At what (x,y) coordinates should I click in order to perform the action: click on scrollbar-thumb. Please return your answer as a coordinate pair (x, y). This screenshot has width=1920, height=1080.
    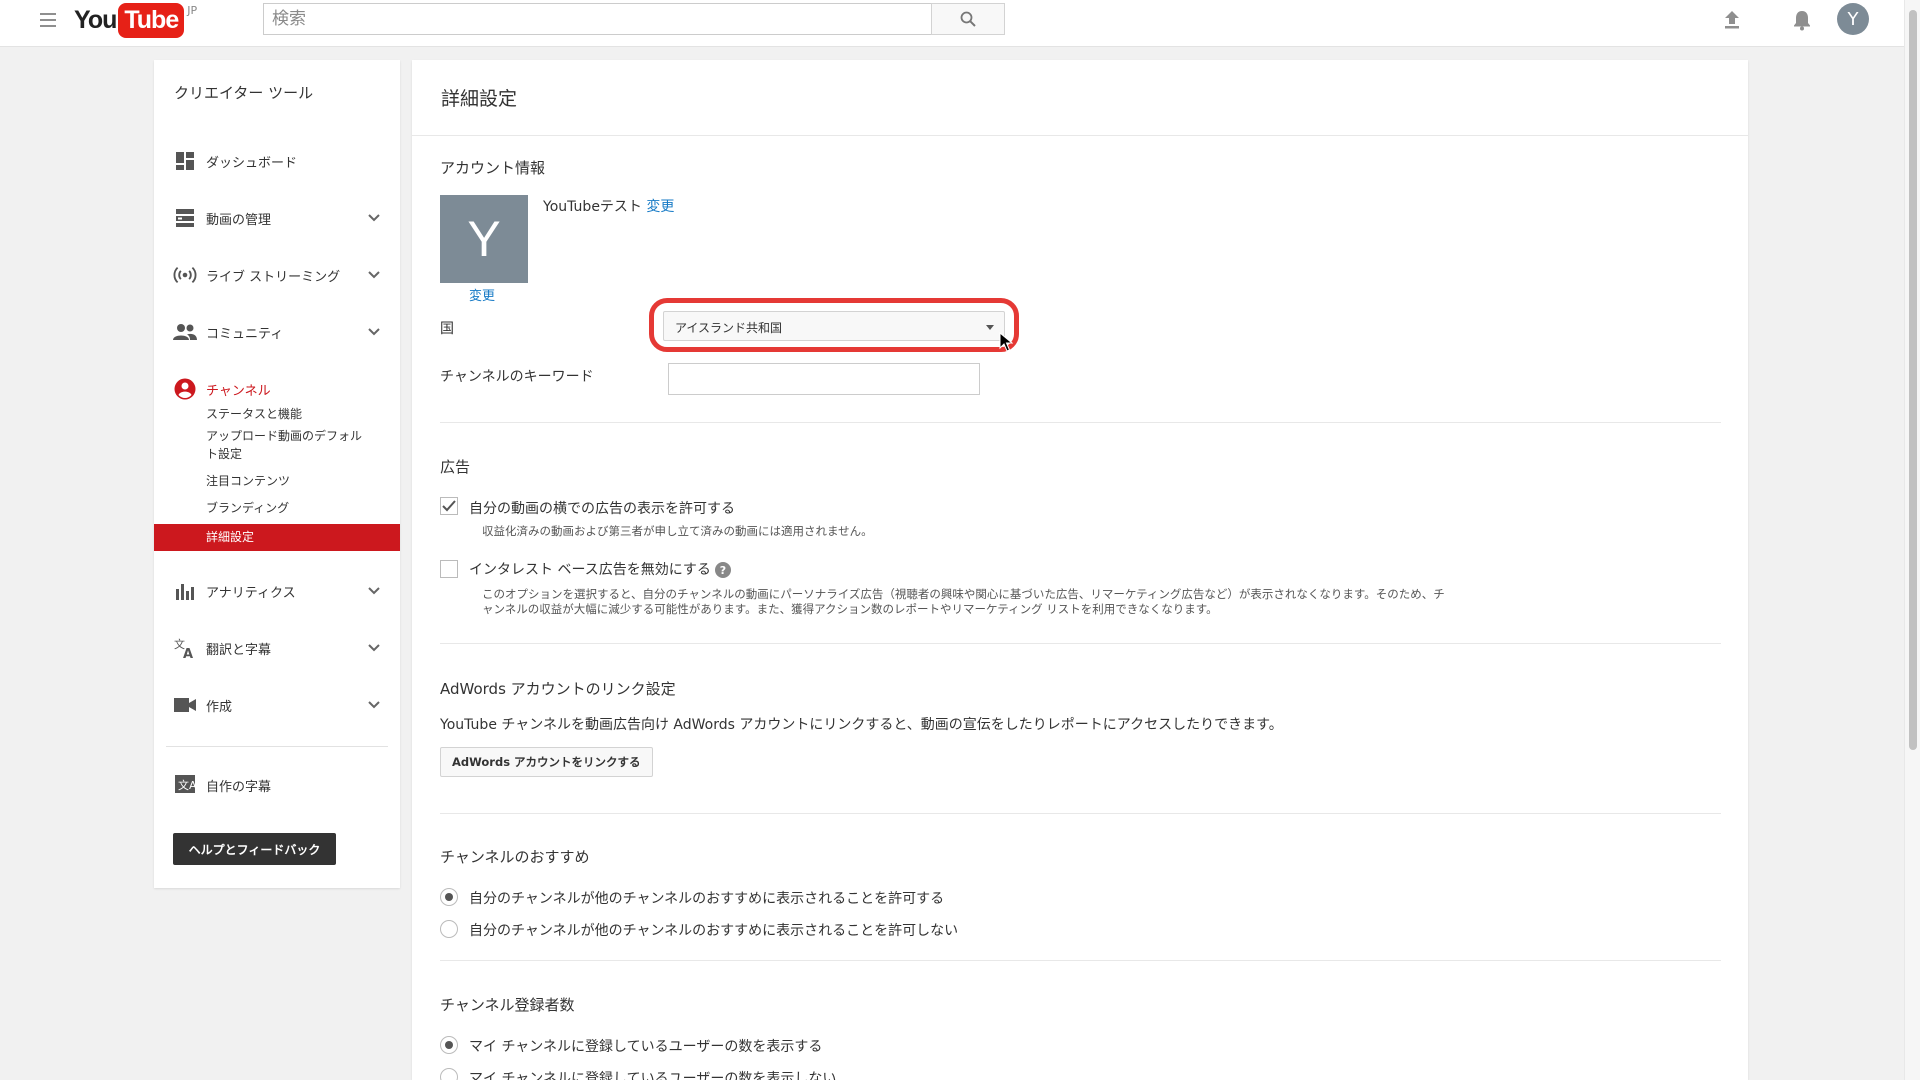
    Looking at the image, I should click on (1913, 380).